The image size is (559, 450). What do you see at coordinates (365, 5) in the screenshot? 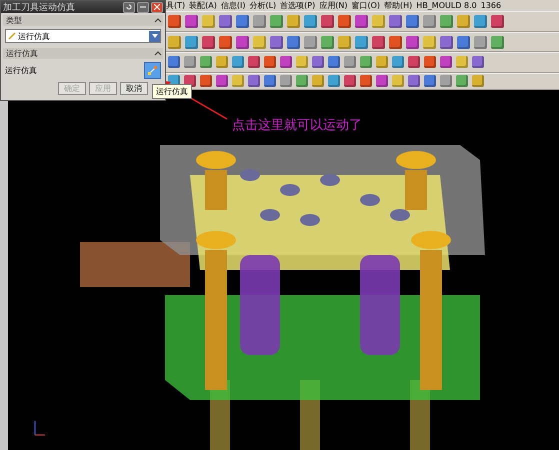
I see `menu-item: 窗口(O)` at bounding box center [365, 5].